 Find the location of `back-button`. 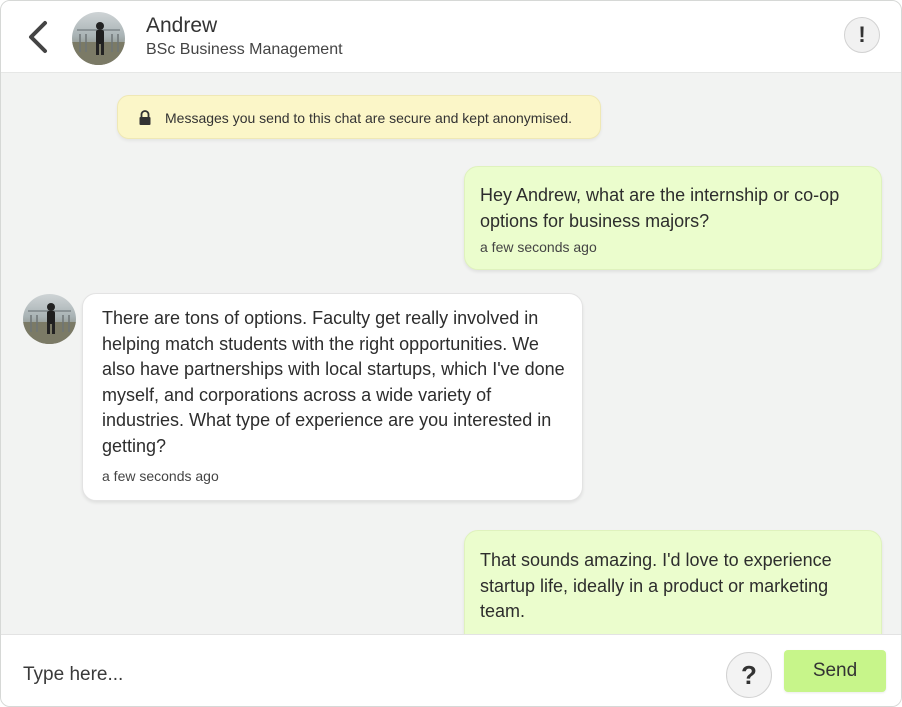

back-button is located at coordinates (38, 37).